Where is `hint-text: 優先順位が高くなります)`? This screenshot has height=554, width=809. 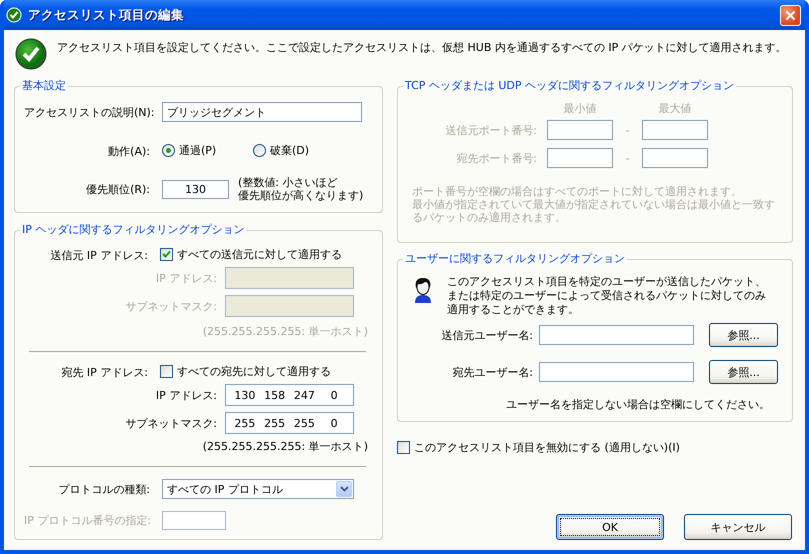
hint-text: 優先順位が高くなります) is located at coordinates (301, 195).